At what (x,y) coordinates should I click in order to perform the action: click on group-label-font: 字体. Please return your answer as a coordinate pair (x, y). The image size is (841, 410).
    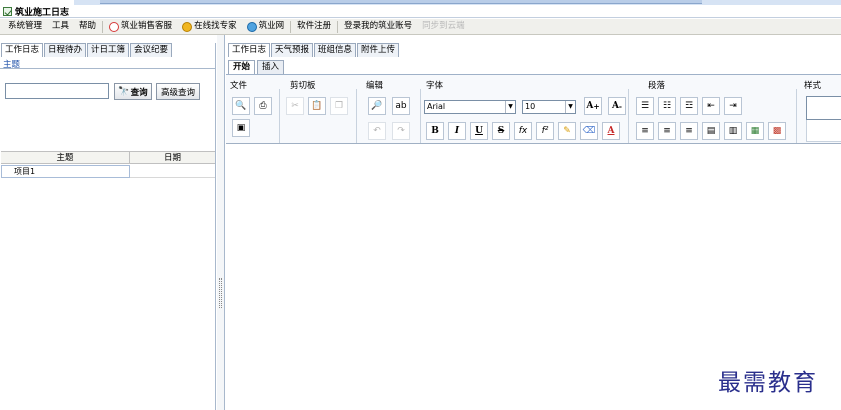
    Looking at the image, I should click on (435, 86).